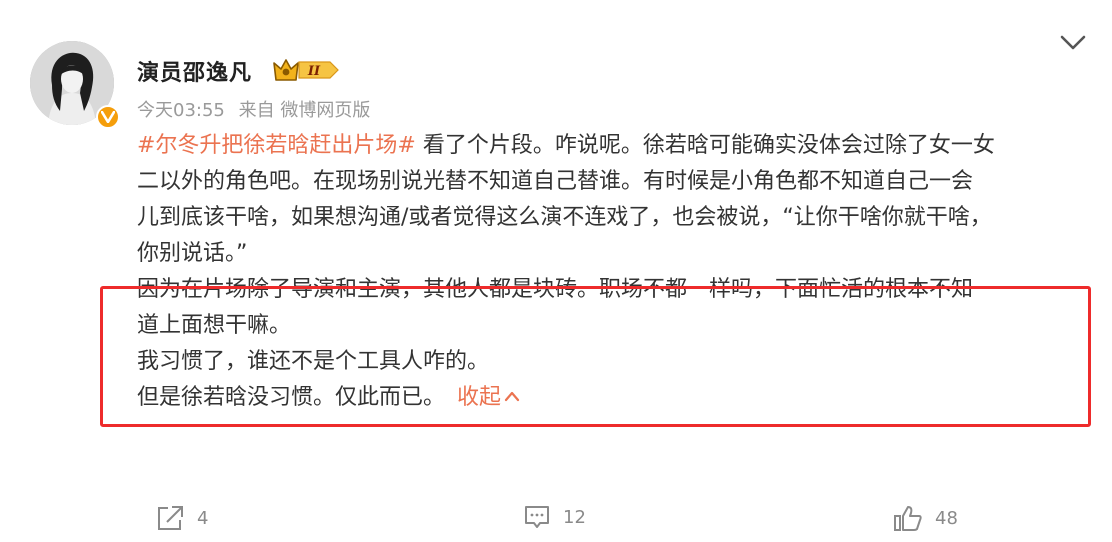  I want to click on repost-button: 4, so click(181, 518).